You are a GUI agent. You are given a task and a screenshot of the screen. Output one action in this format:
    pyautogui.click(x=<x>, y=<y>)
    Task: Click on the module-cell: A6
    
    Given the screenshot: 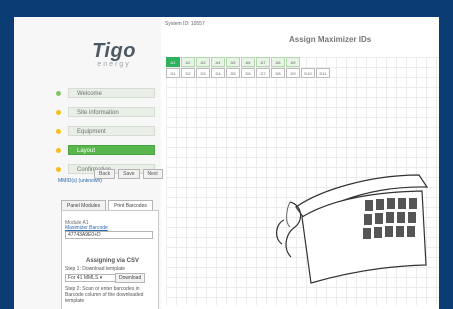 What is the action you would take?
    pyautogui.click(x=248, y=62)
    